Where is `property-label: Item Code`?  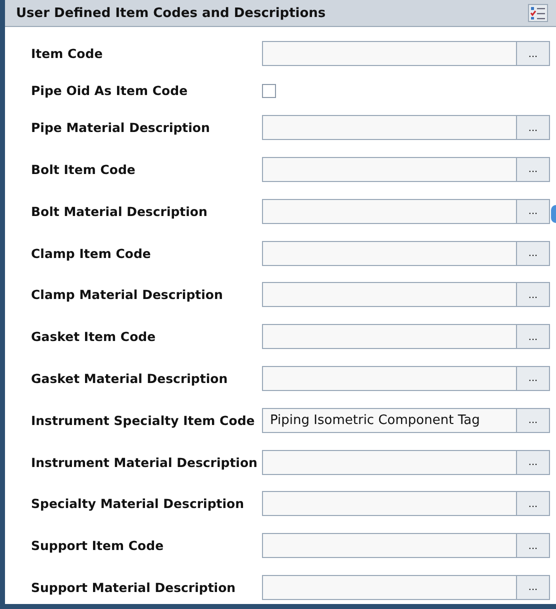
property-label: Item Code is located at coordinates (67, 54).